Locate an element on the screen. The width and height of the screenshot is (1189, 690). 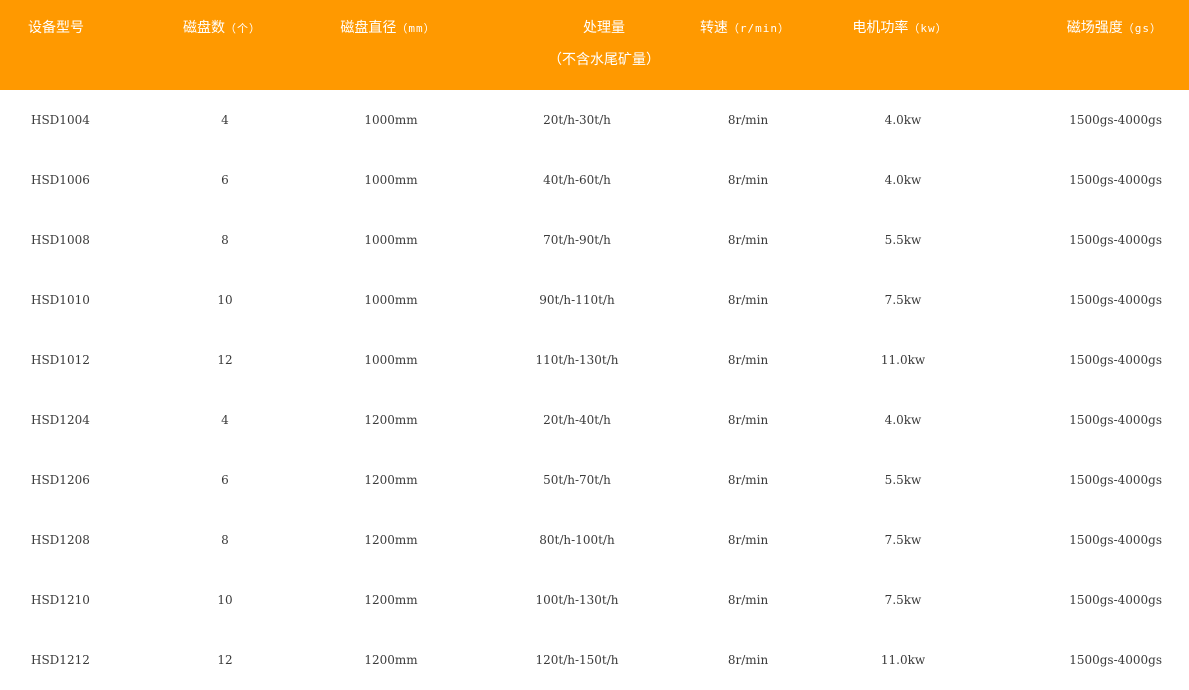
header-speed-unit: （r/min） is located at coordinates (759, 28).